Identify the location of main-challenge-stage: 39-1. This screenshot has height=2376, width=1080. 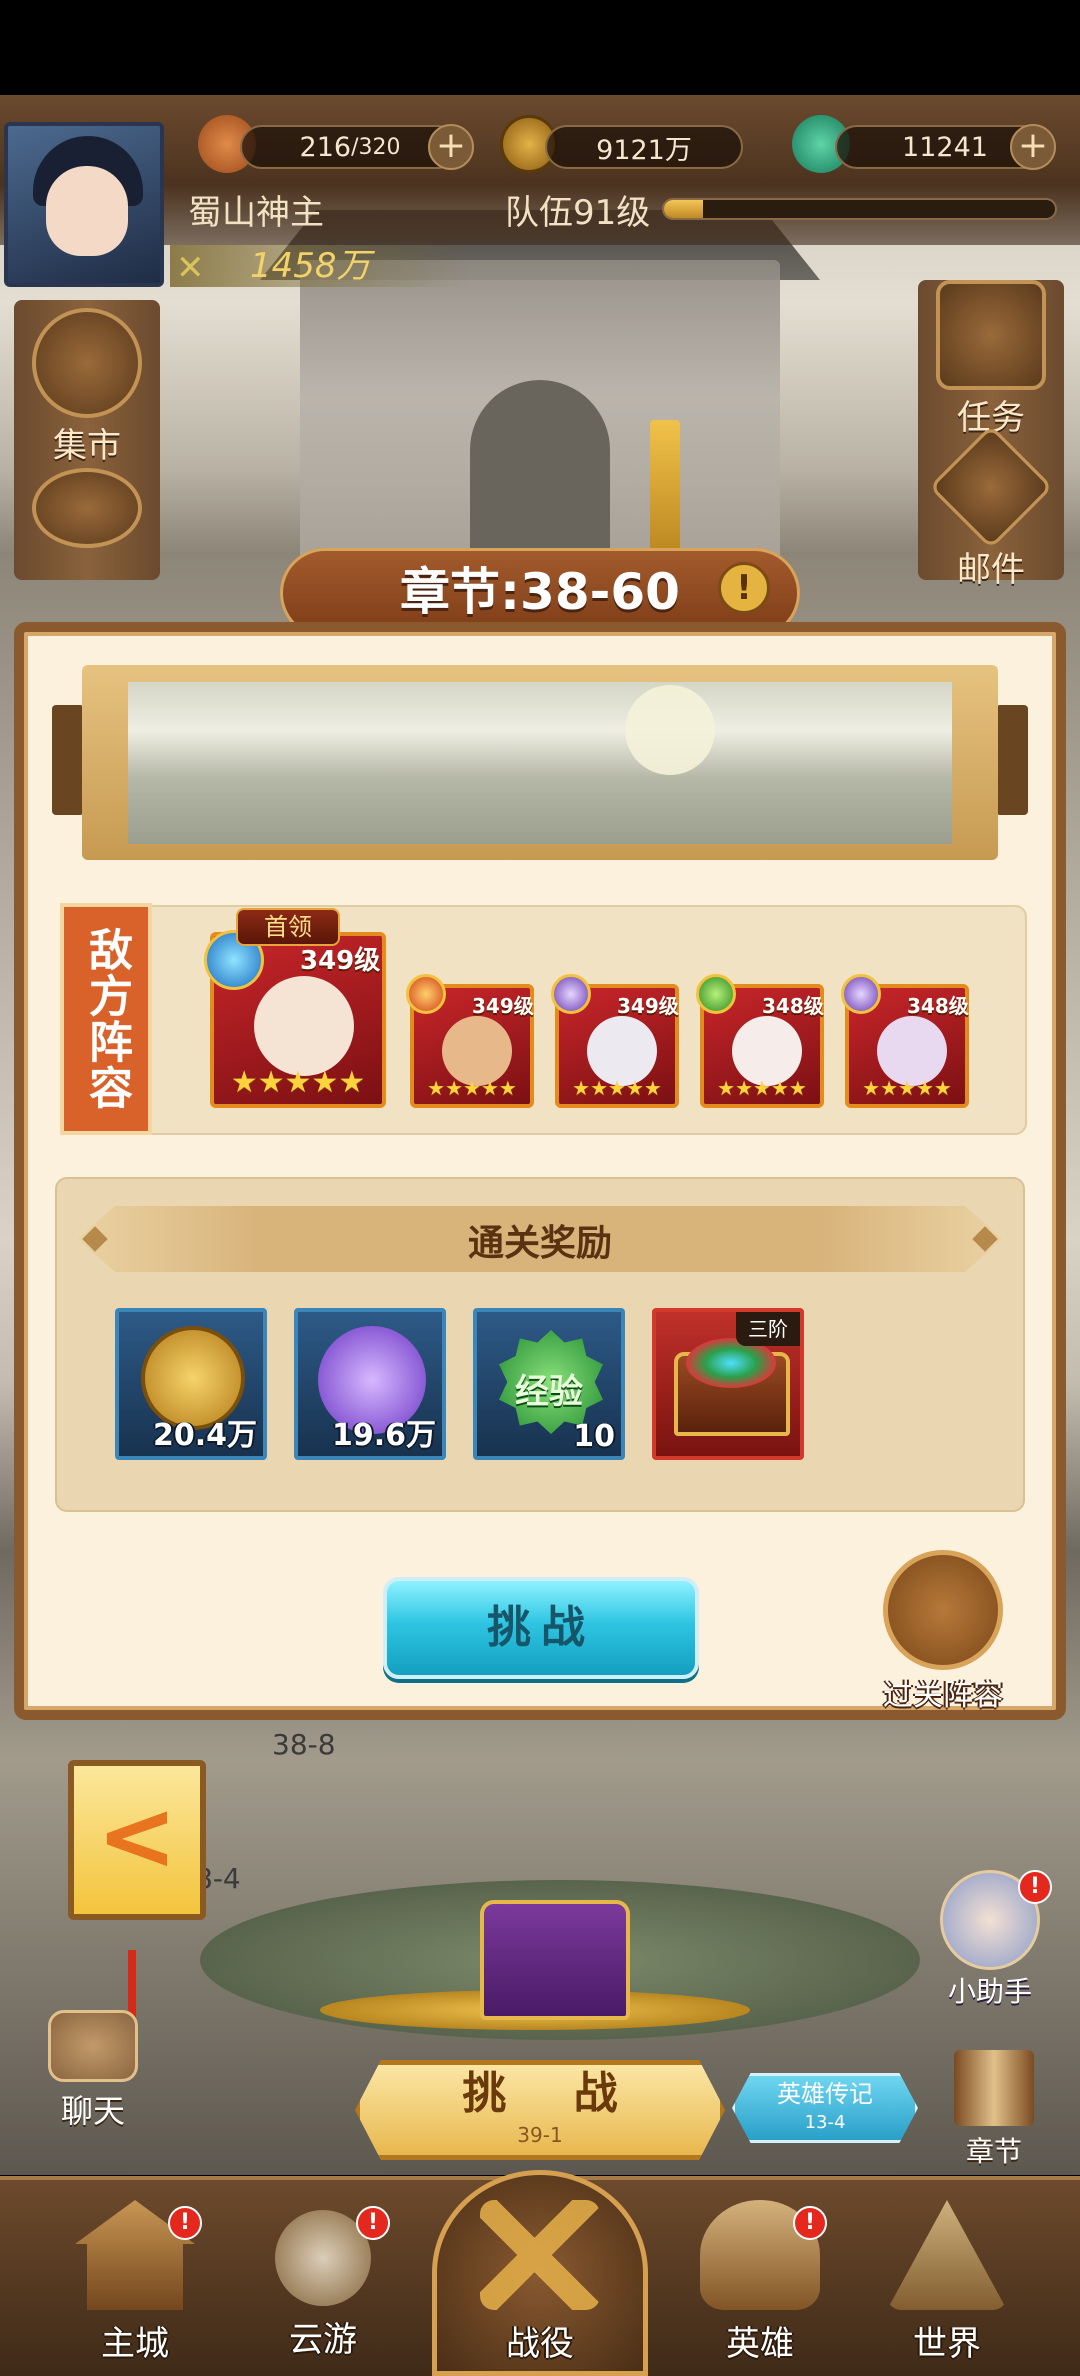
(540, 2135).